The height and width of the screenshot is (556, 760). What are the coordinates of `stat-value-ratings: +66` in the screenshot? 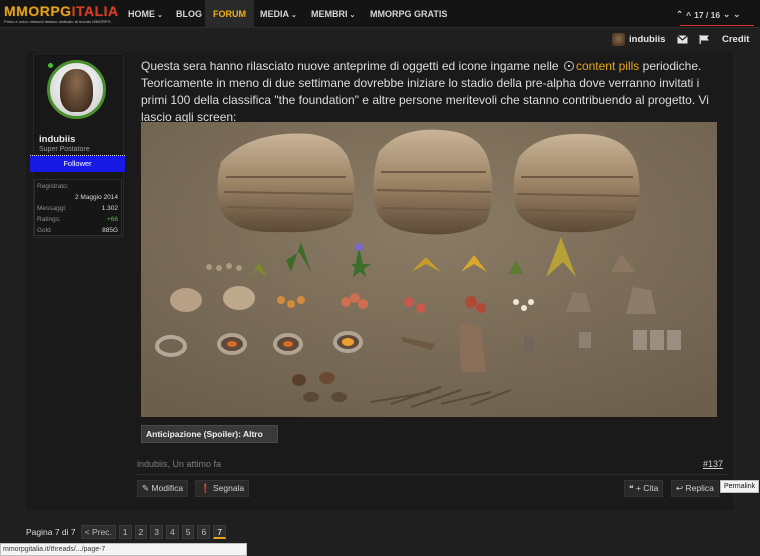 It's located at (112, 219).